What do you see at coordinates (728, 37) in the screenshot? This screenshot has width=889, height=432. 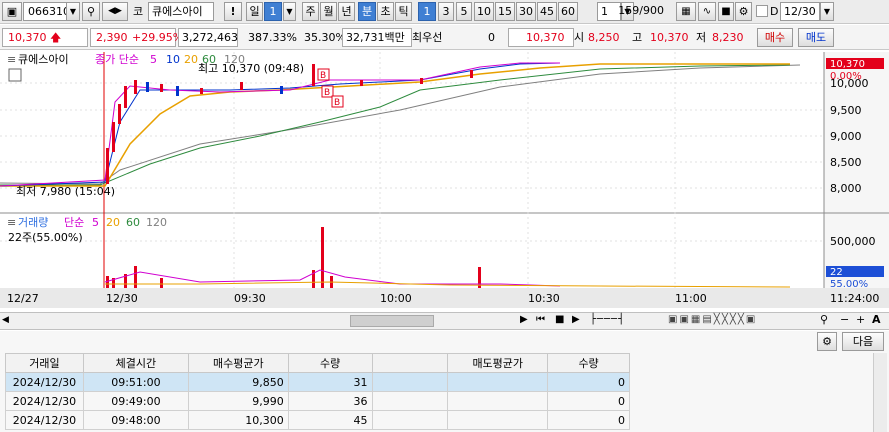 I see `low-price: 8,230` at bounding box center [728, 37].